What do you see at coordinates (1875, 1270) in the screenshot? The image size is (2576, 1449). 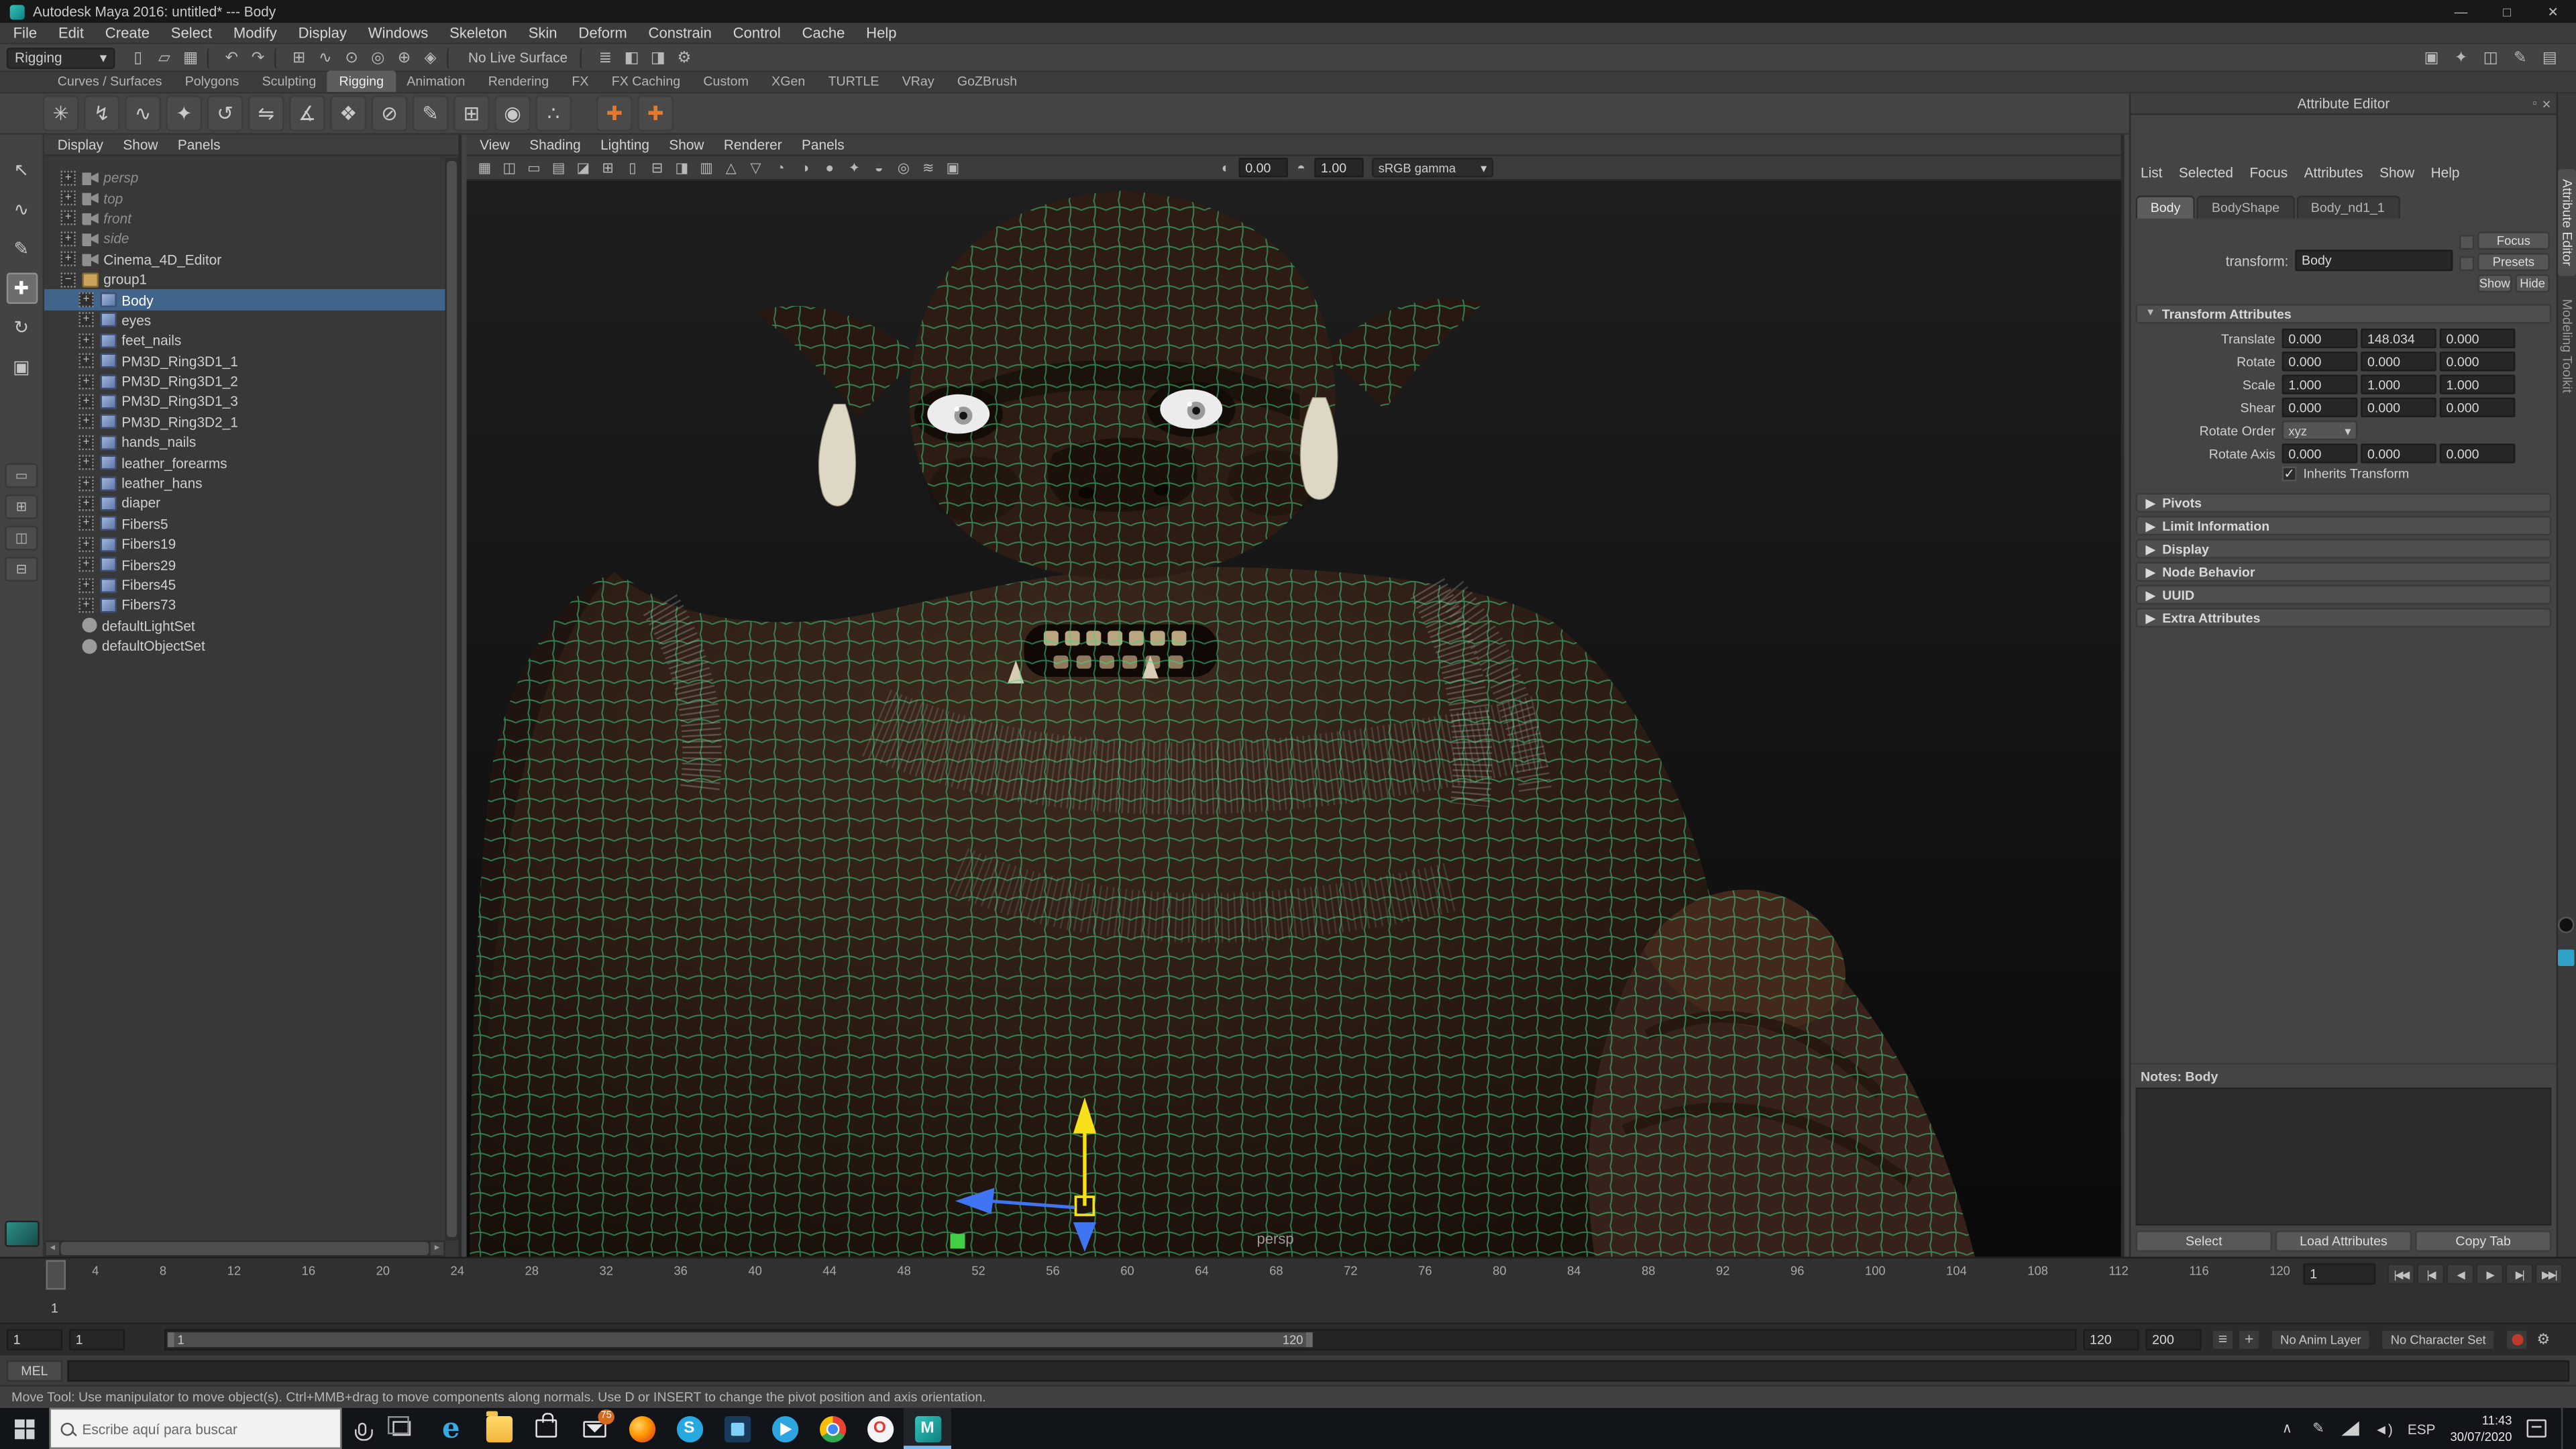 I see `frame-tick-label: 100` at bounding box center [1875, 1270].